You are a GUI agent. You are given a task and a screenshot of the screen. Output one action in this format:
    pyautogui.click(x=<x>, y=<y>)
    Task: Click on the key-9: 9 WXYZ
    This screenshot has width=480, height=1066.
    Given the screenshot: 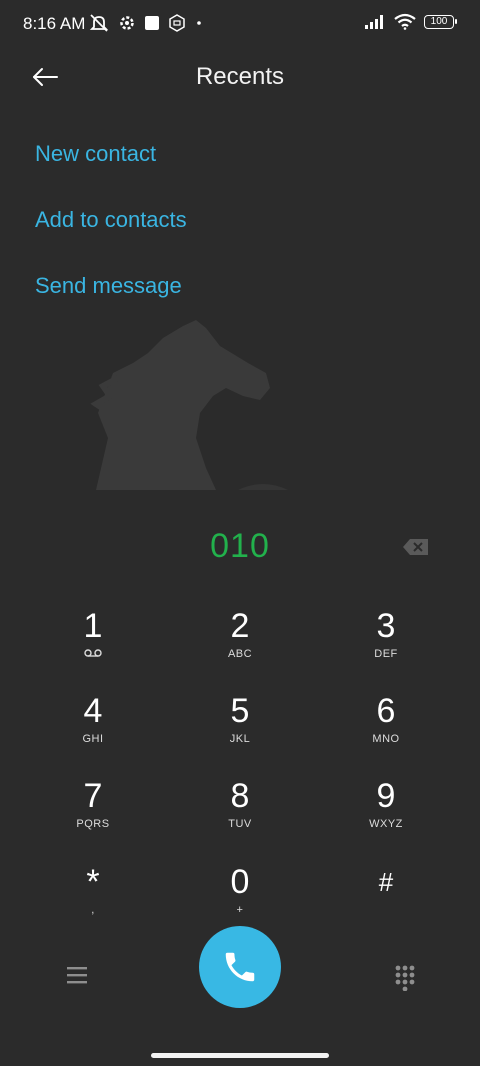 What is the action you would take?
    pyautogui.click(x=386, y=813)
    